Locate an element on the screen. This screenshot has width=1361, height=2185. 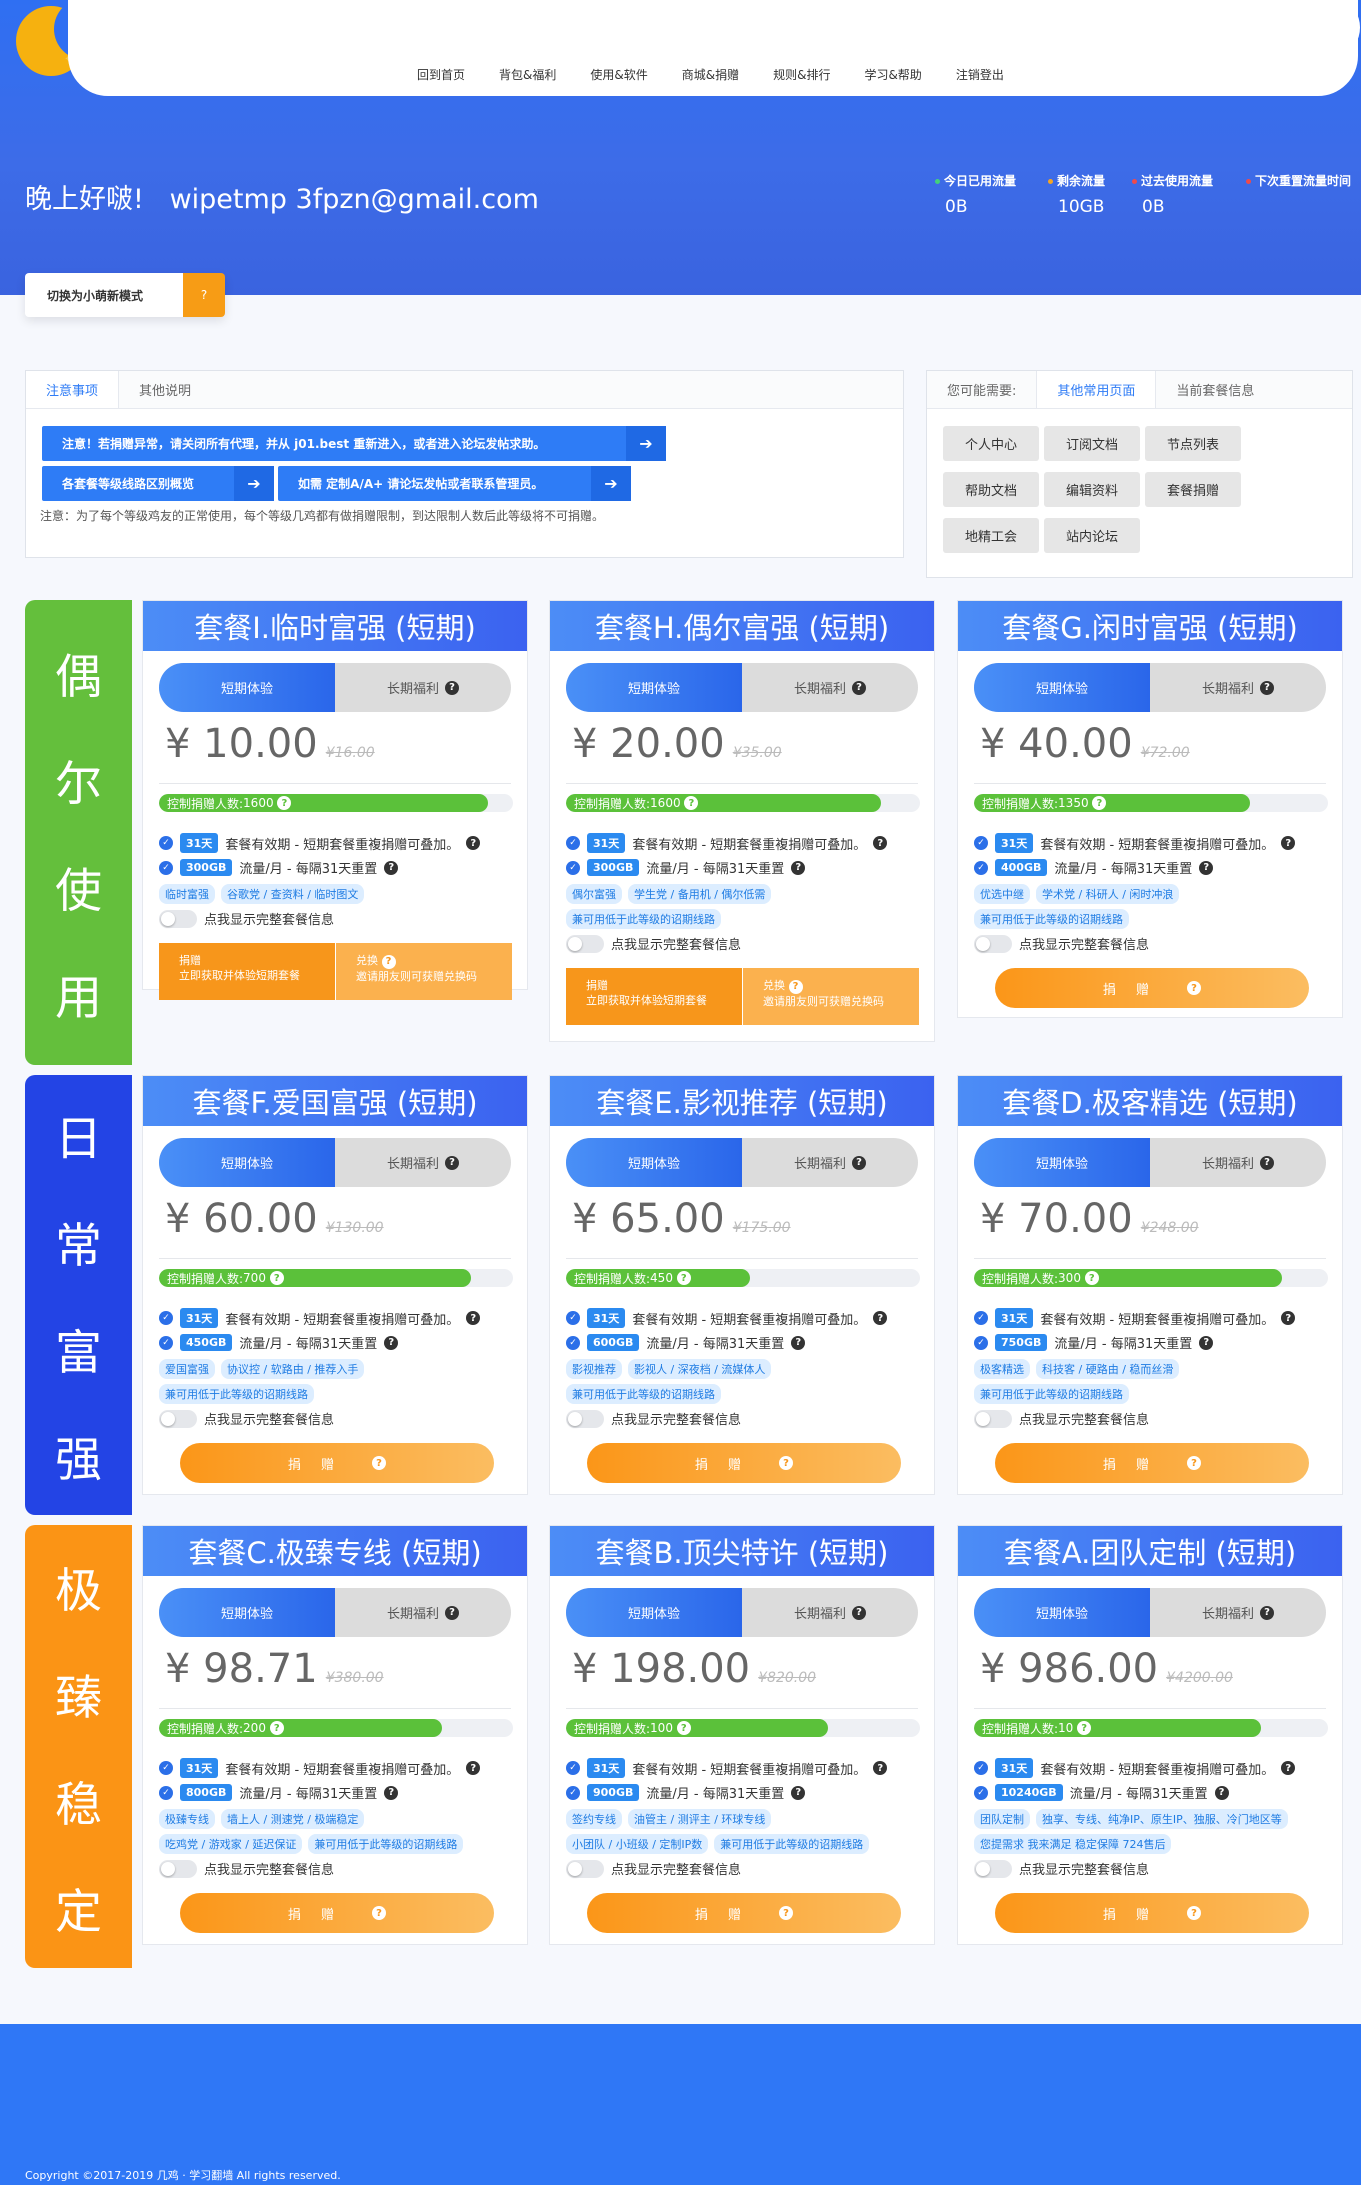
mode-switch: 切换为小萌新模式 ? is located at coordinates (125, 295).